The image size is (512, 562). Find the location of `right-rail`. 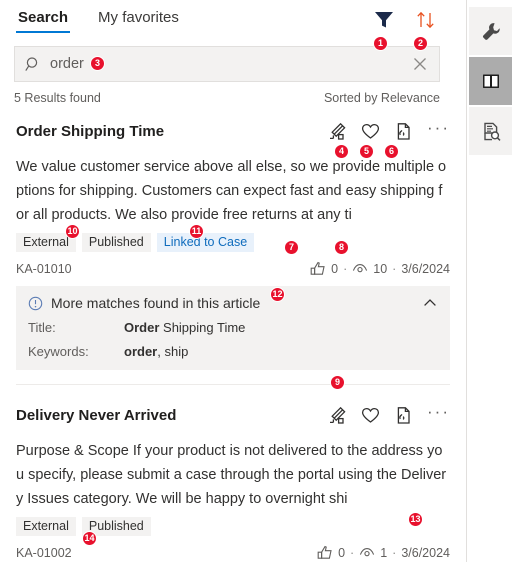

right-rail is located at coordinates (489, 281).